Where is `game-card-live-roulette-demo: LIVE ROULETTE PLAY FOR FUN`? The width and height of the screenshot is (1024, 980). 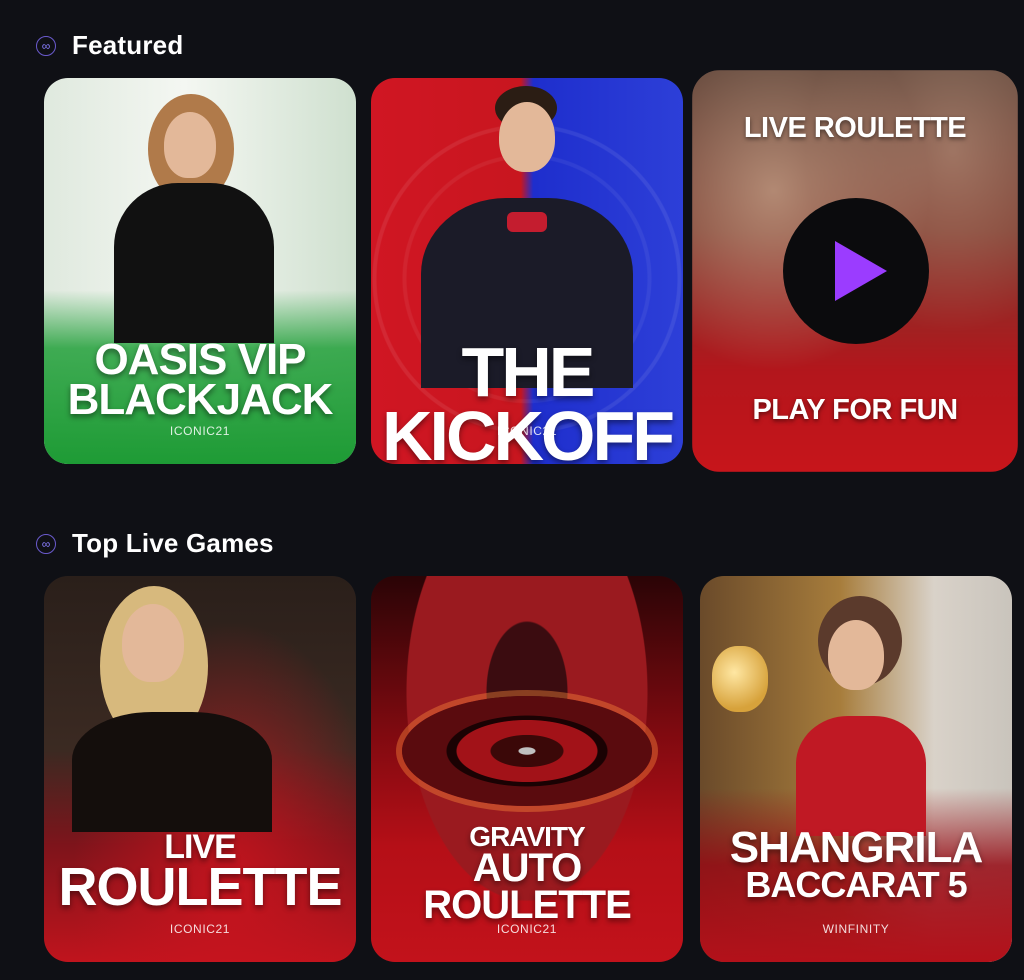
game-card-live-roulette-demo: LIVE ROULETTE PLAY FOR FUN is located at coordinates (855, 271).